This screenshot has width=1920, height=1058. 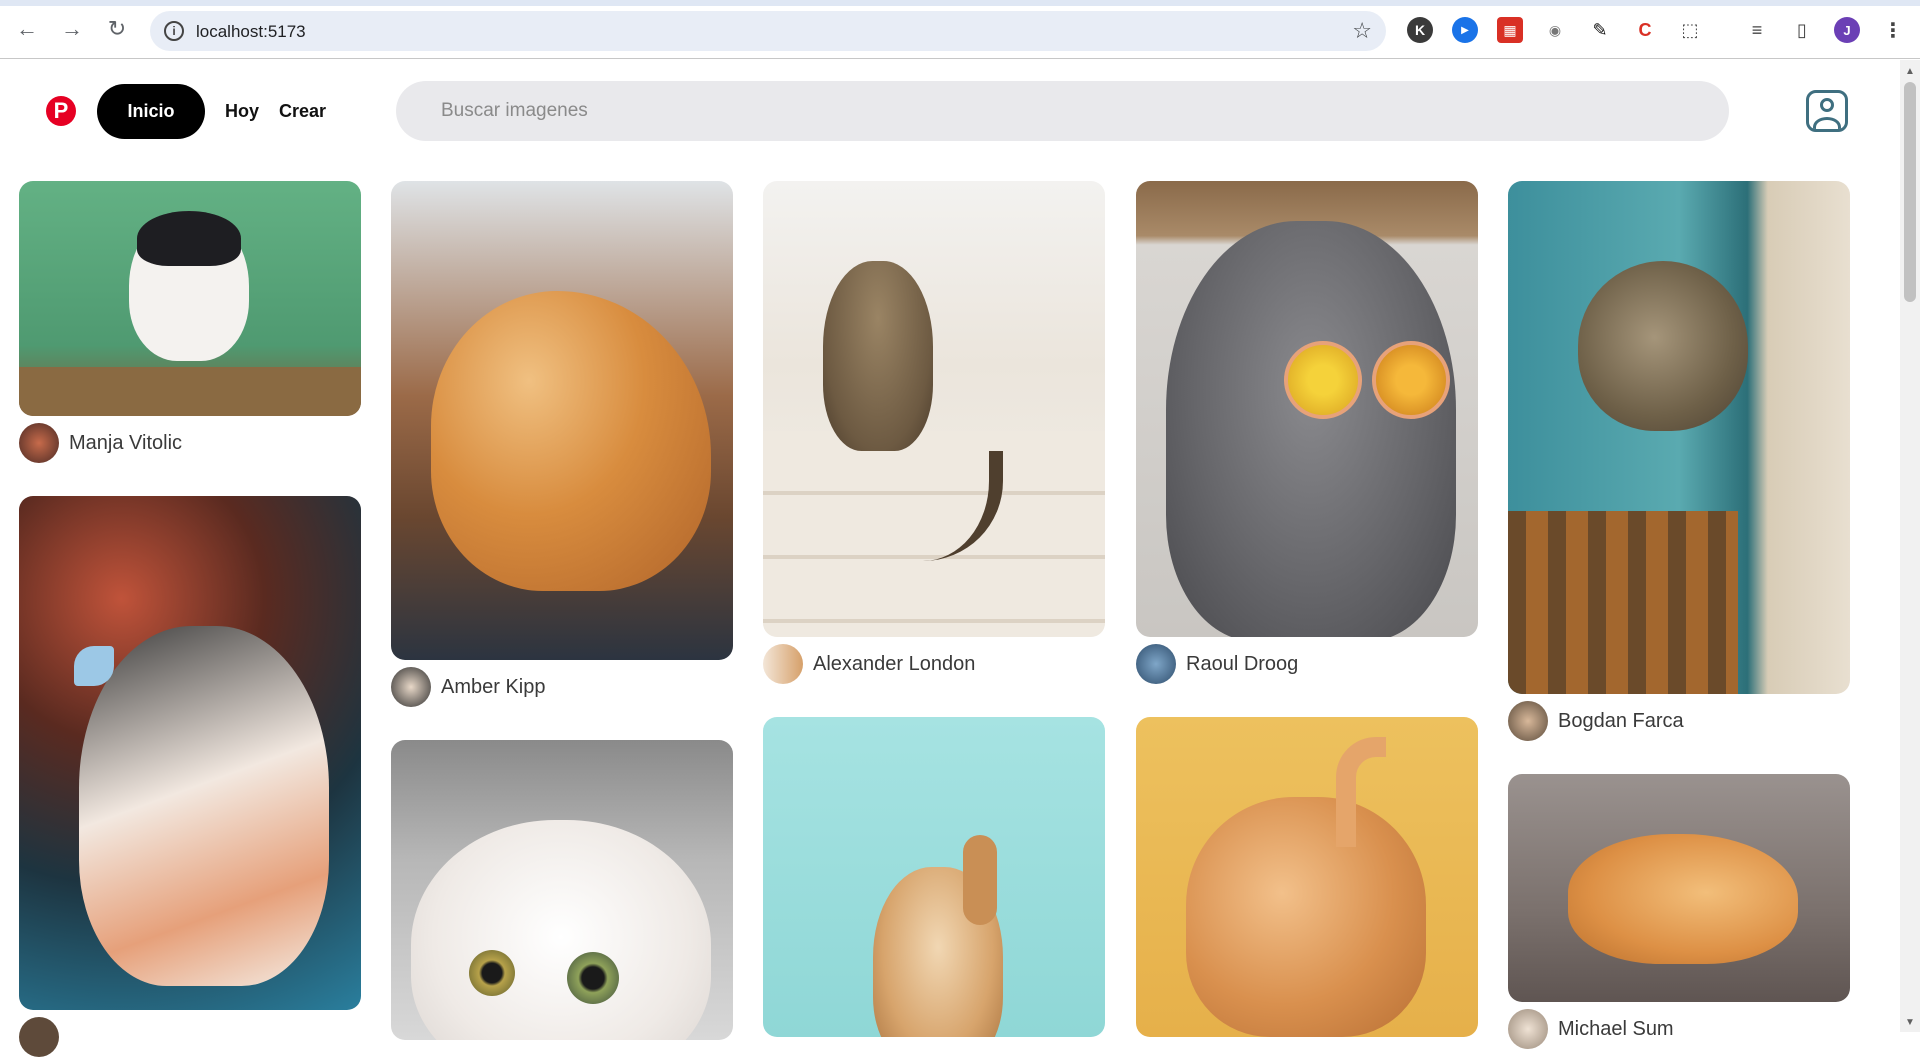 I want to click on pin-card: Michael Sum, so click(x=1679, y=912).